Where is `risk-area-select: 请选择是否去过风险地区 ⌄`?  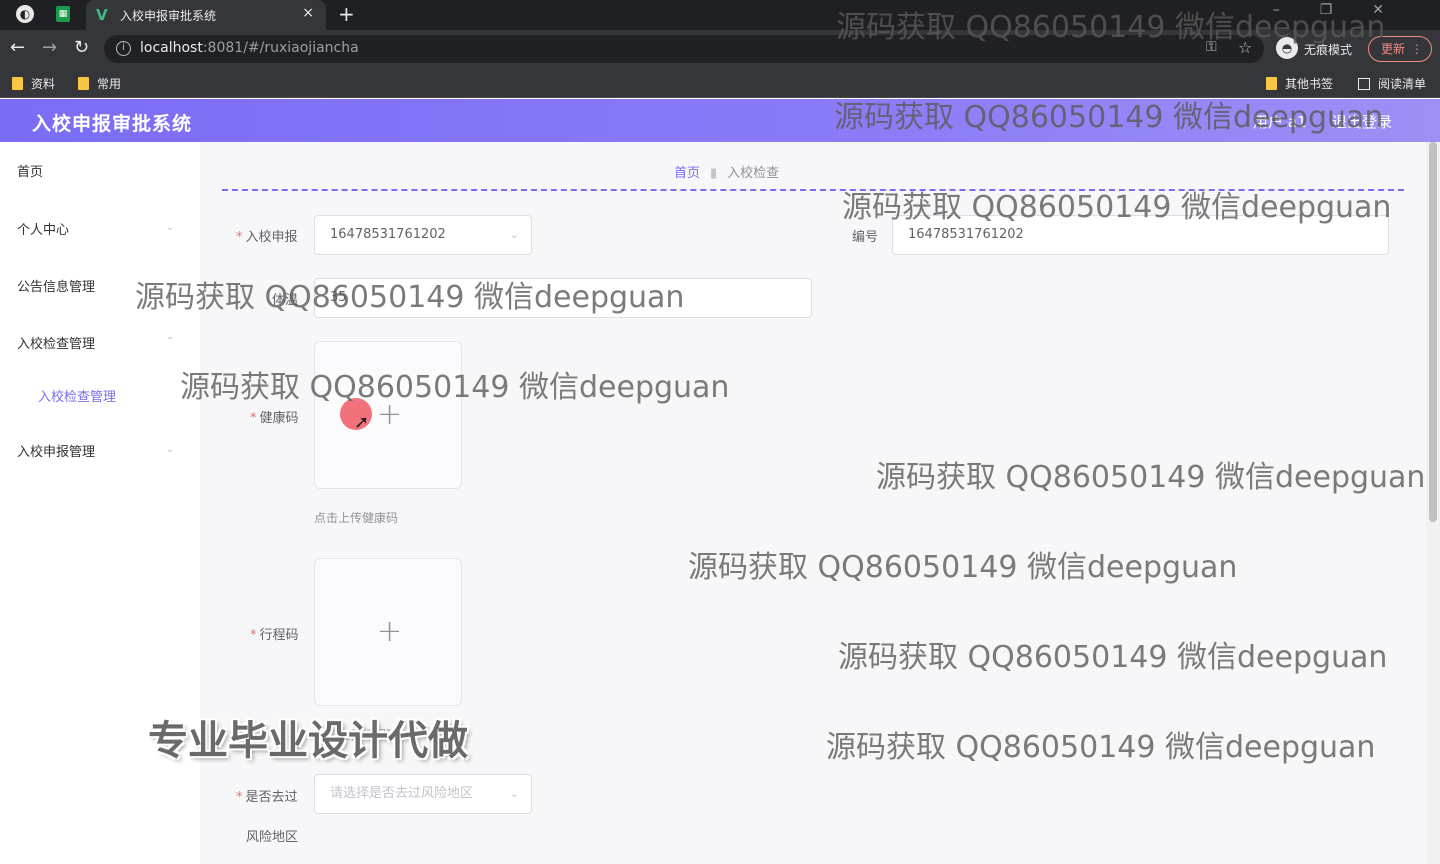
risk-area-select: 请选择是否去过风险地区 ⌄ is located at coordinates (423, 794).